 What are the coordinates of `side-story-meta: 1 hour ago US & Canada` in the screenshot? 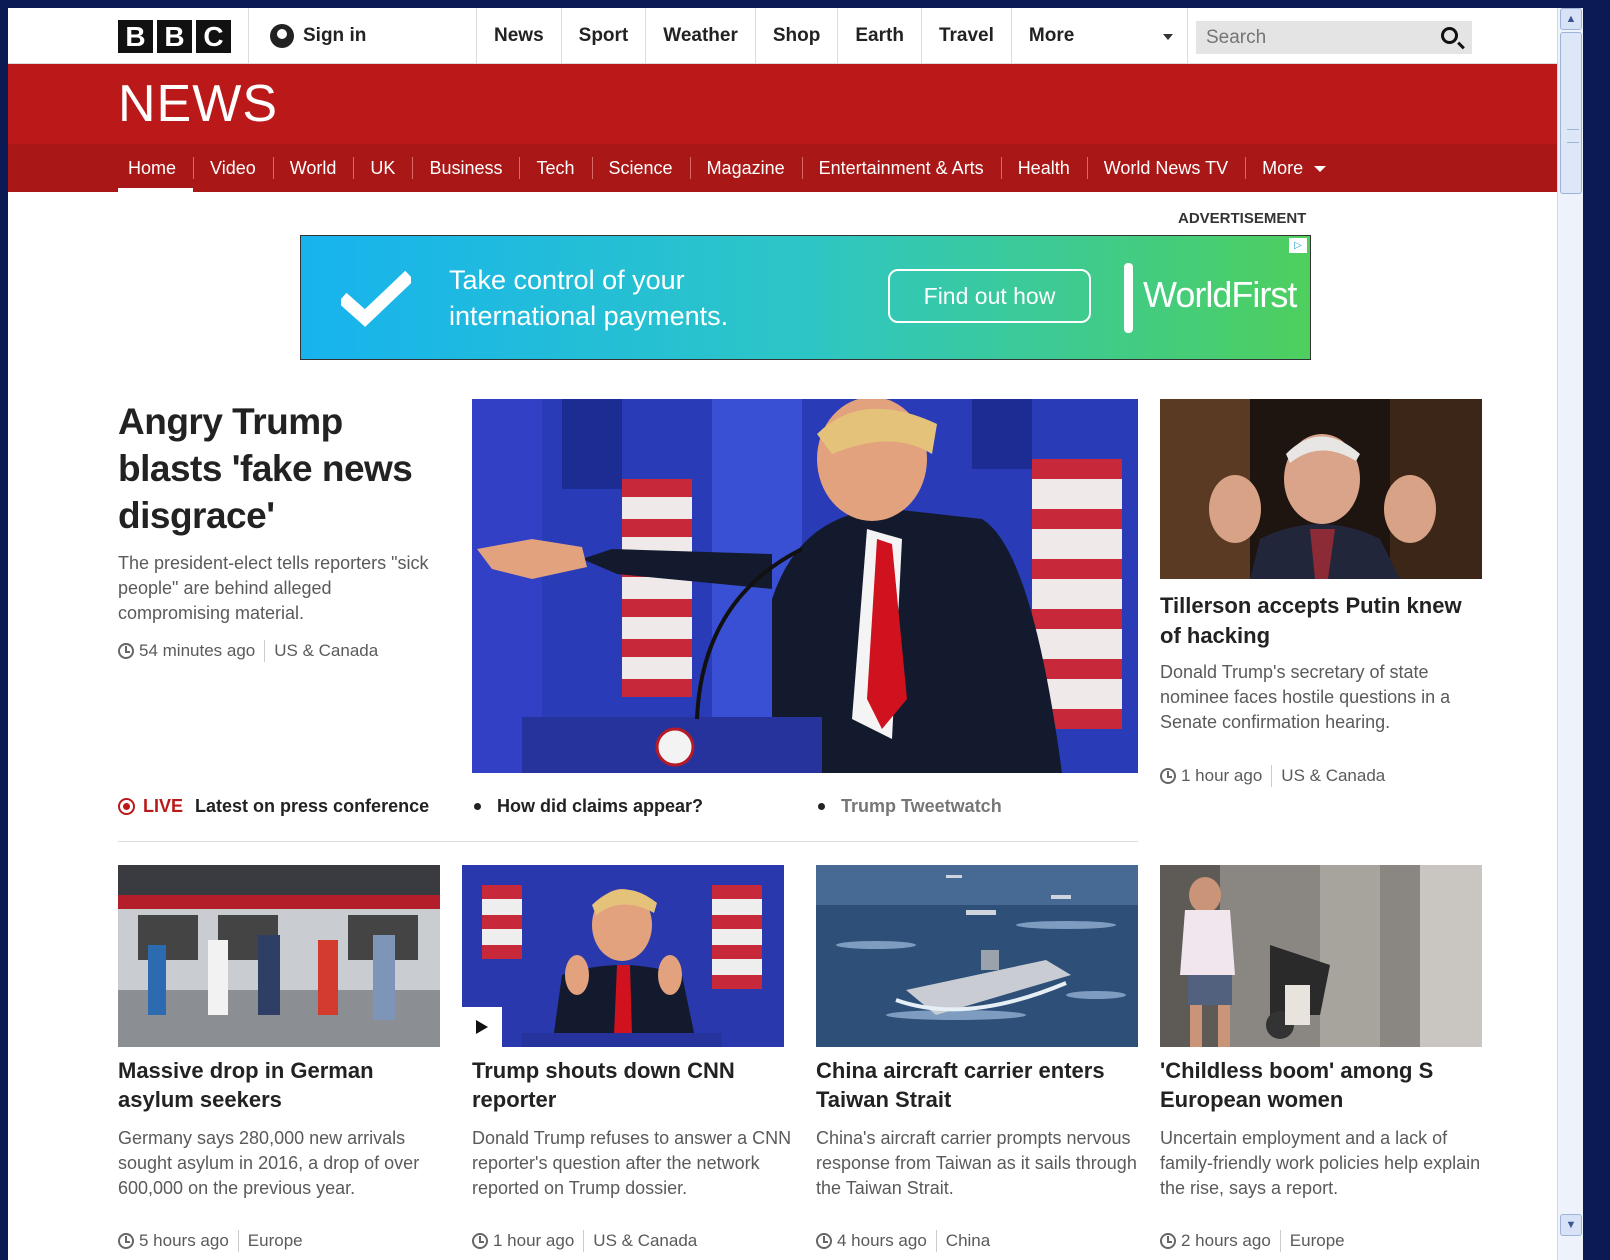 It's located at (1272, 776).